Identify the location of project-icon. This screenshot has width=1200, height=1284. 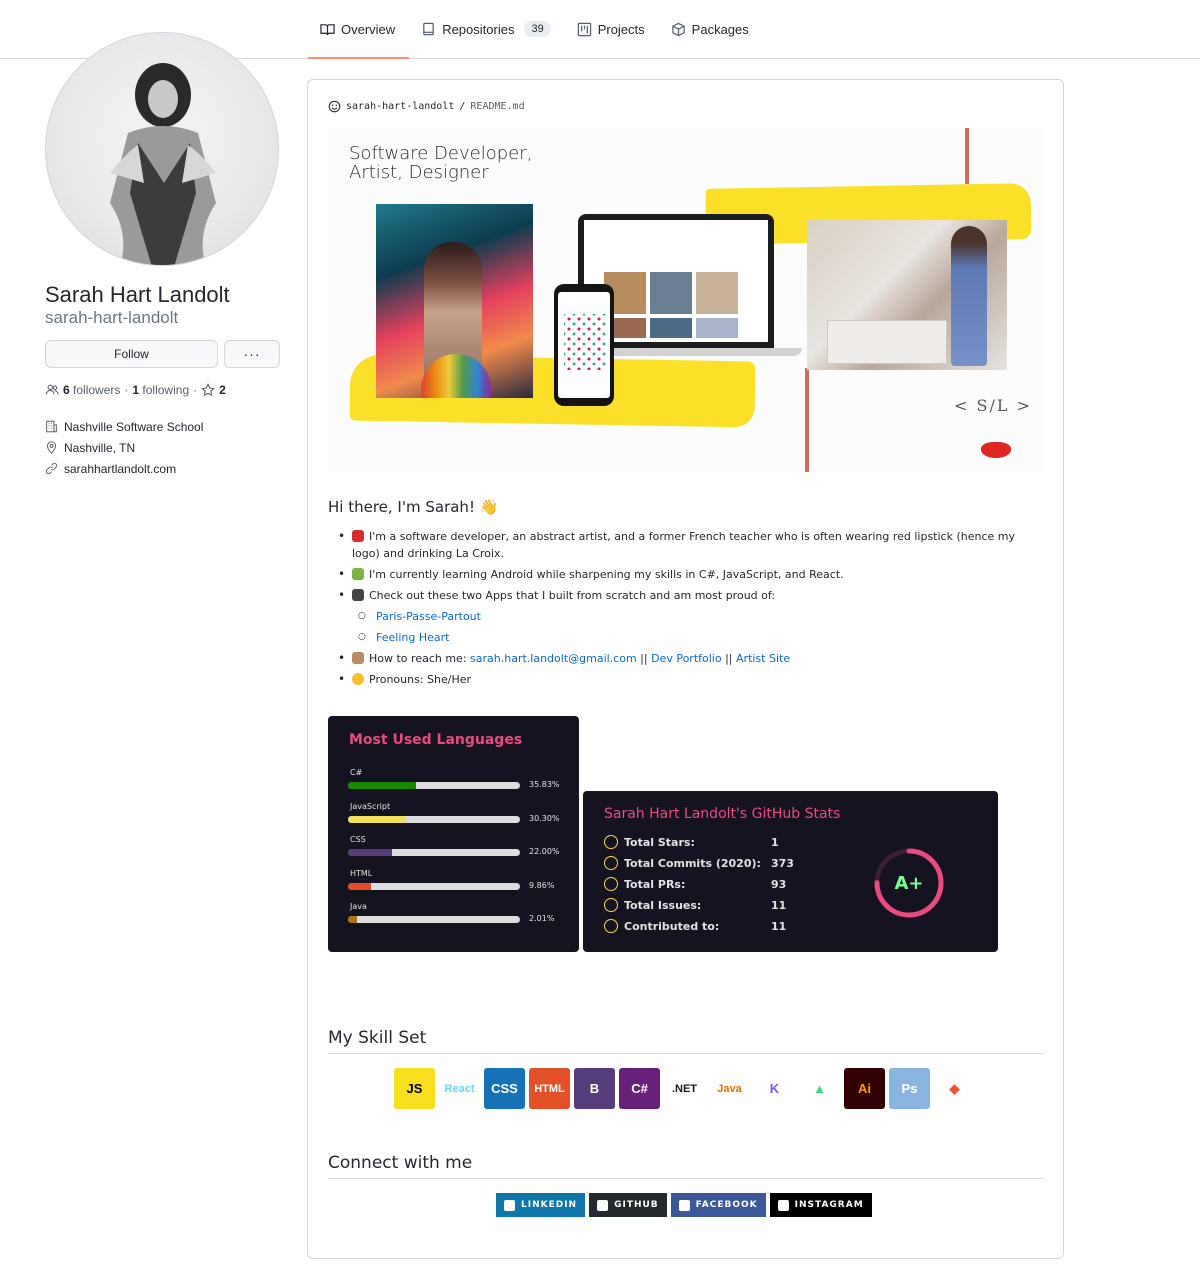
(584, 29).